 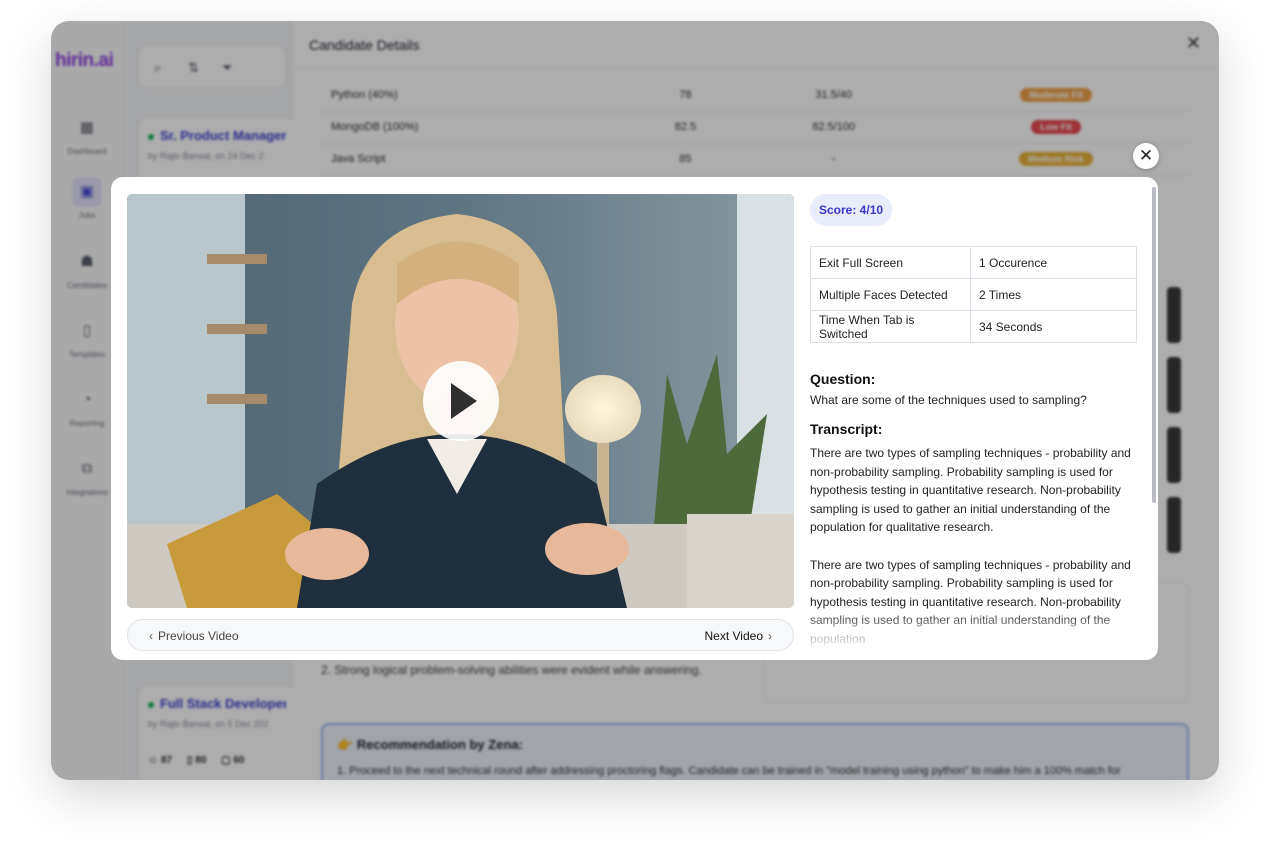 I want to click on play-icon, so click(x=464, y=401).